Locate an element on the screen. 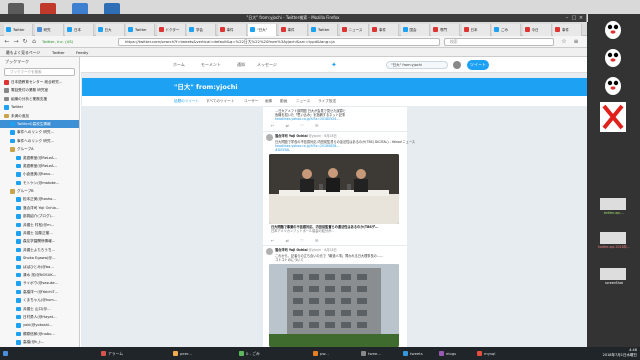 The image size is (640, 360). tab-live: ライブ放送 is located at coordinates (327, 101).